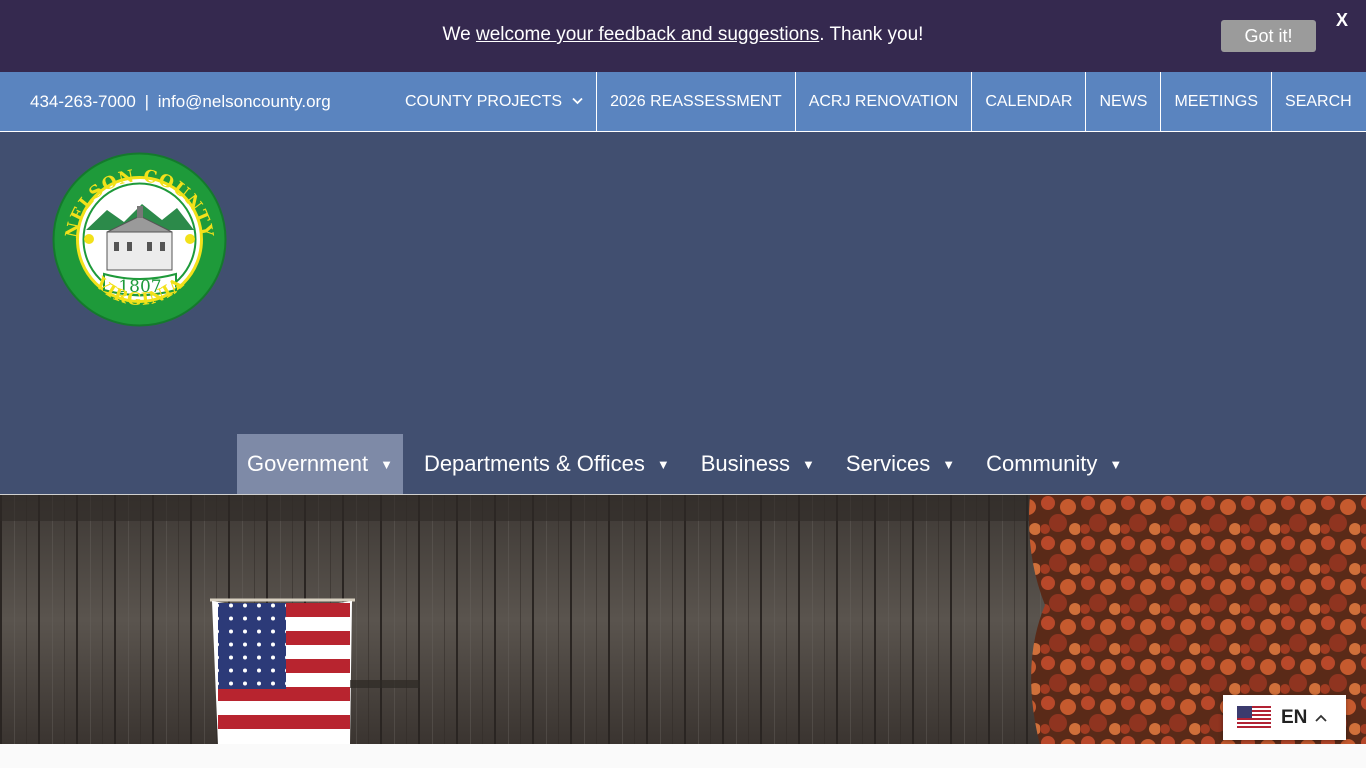 The image size is (1366, 768). Describe the element at coordinates (696, 102) in the screenshot. I see `utility-link-reassessment: 2026 REASSESSMENT` at that location.